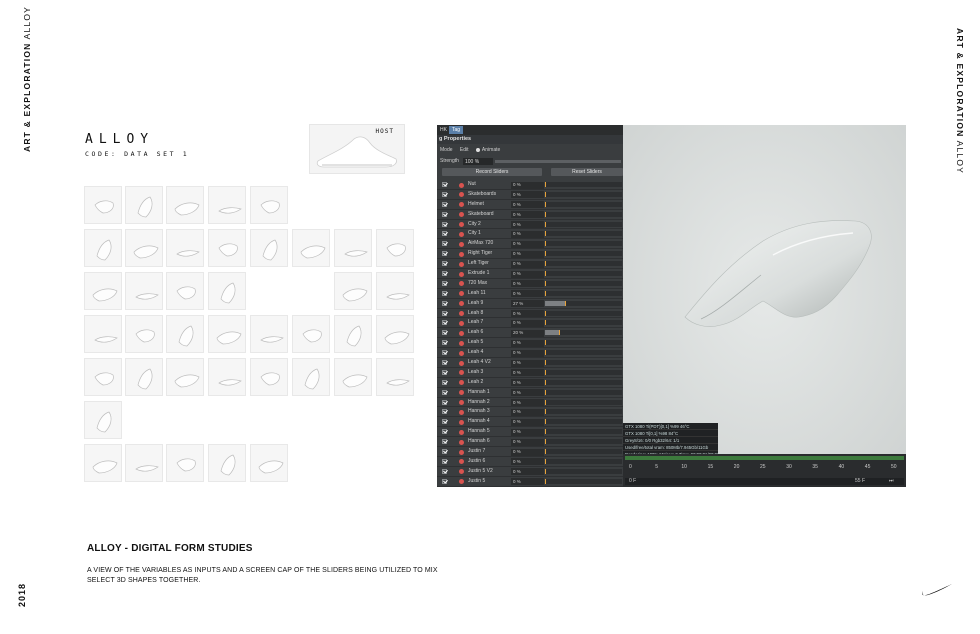 This screenshot has height=634, width=980. What do you see at coordinates (891, 481) in the screenshot?
I see `goto-end-icon: ⏭` at bounding box center [891, 481].